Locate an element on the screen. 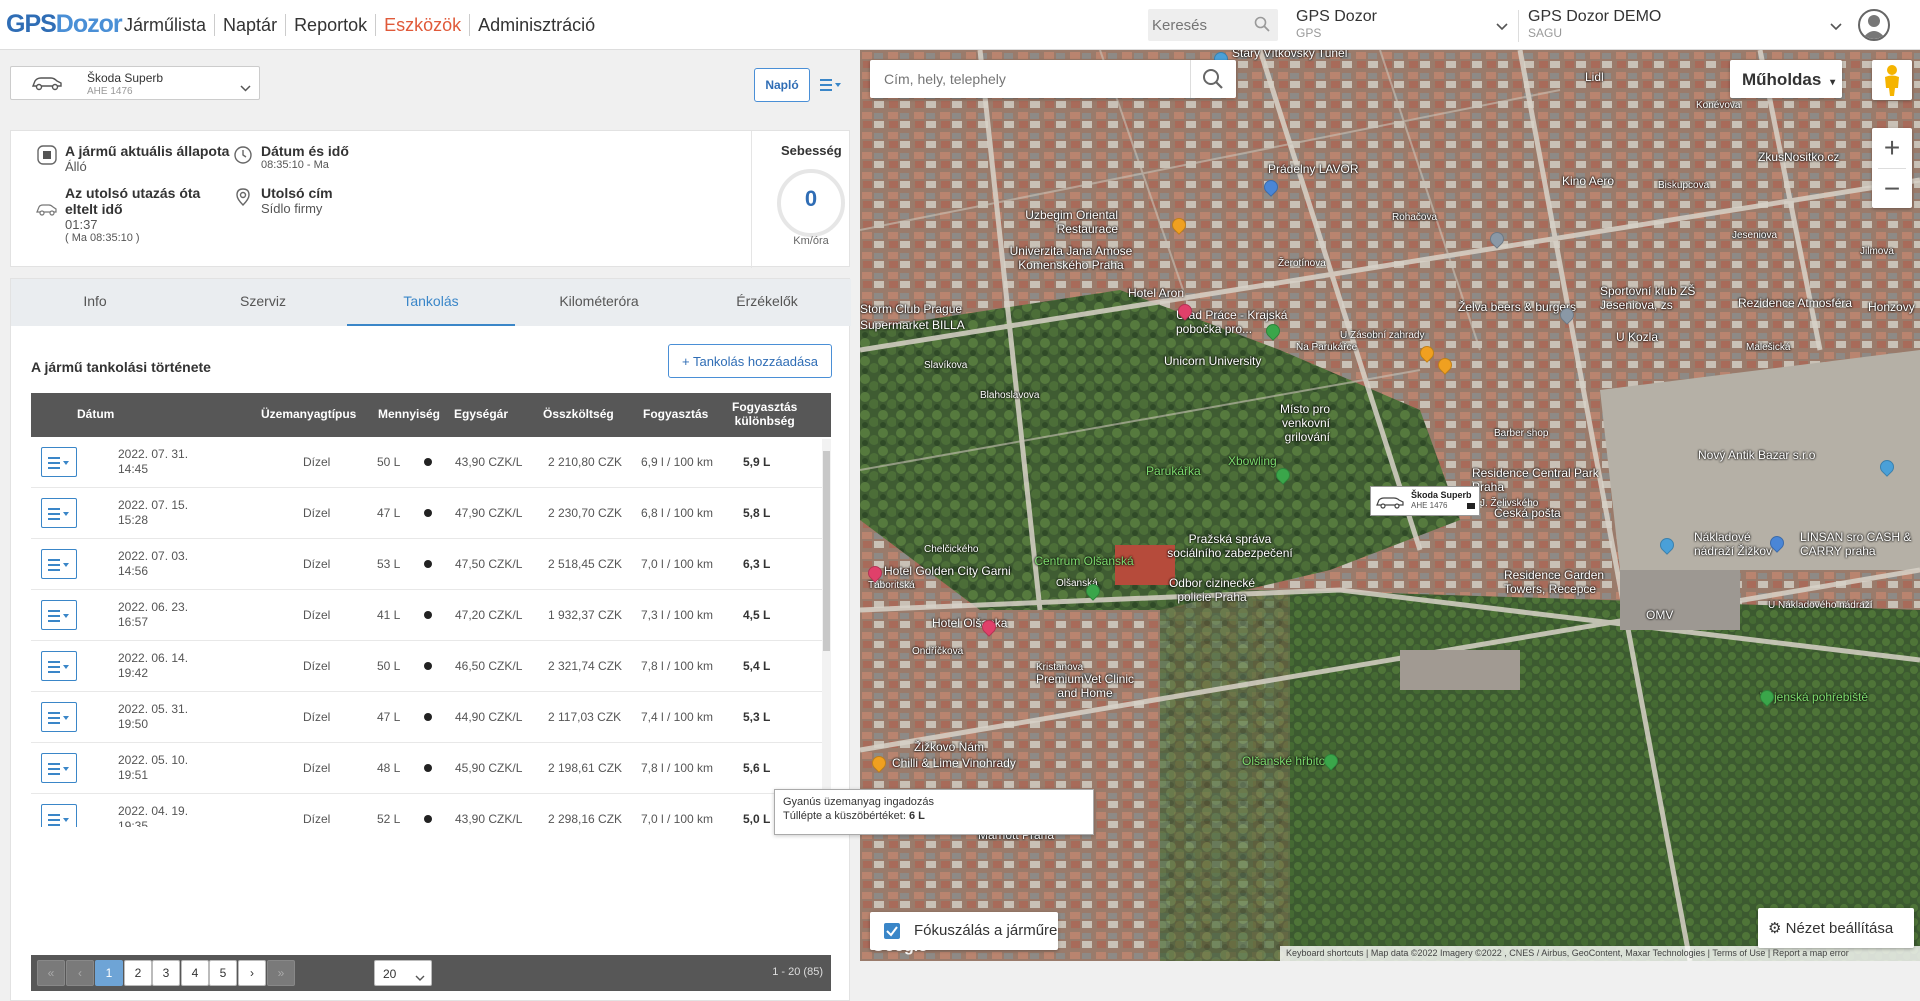  map-place-label: Vojenská pohřebiště is located at coordinates (1814, 697).